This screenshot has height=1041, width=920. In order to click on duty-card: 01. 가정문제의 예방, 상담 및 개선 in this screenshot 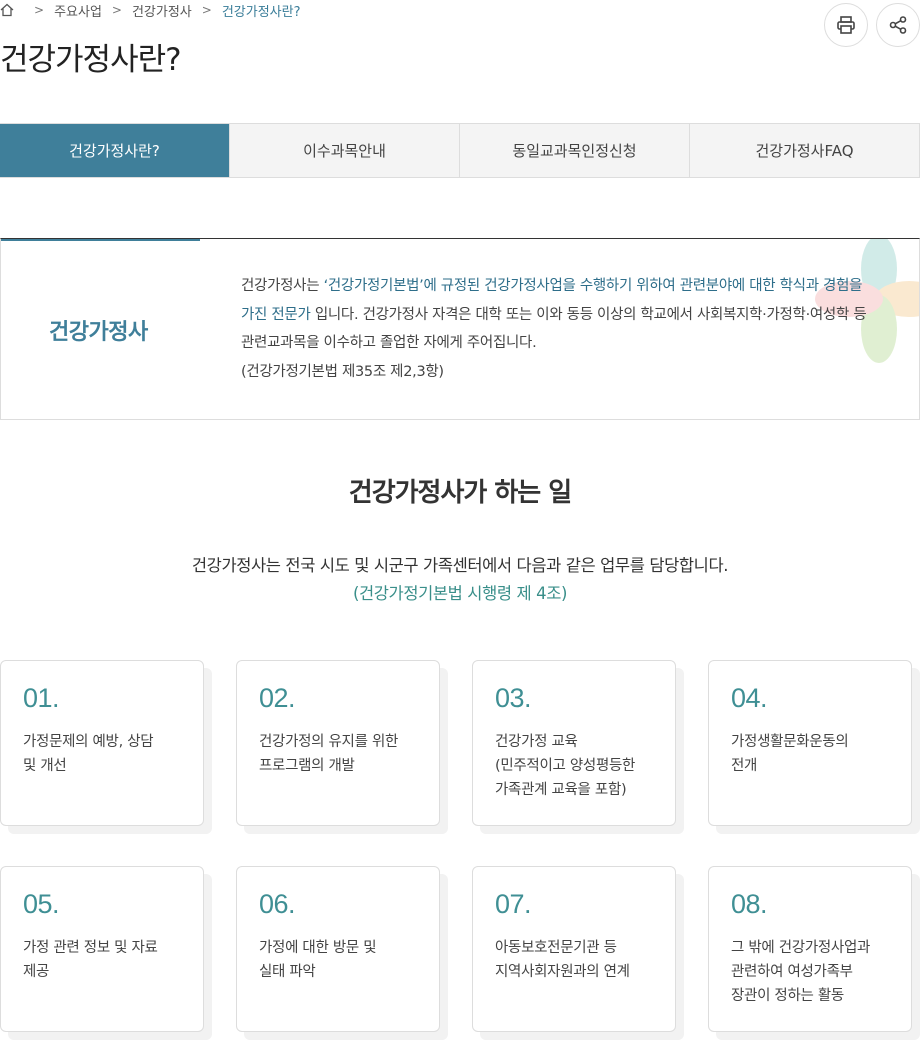, I will do `click(102, 743)`.